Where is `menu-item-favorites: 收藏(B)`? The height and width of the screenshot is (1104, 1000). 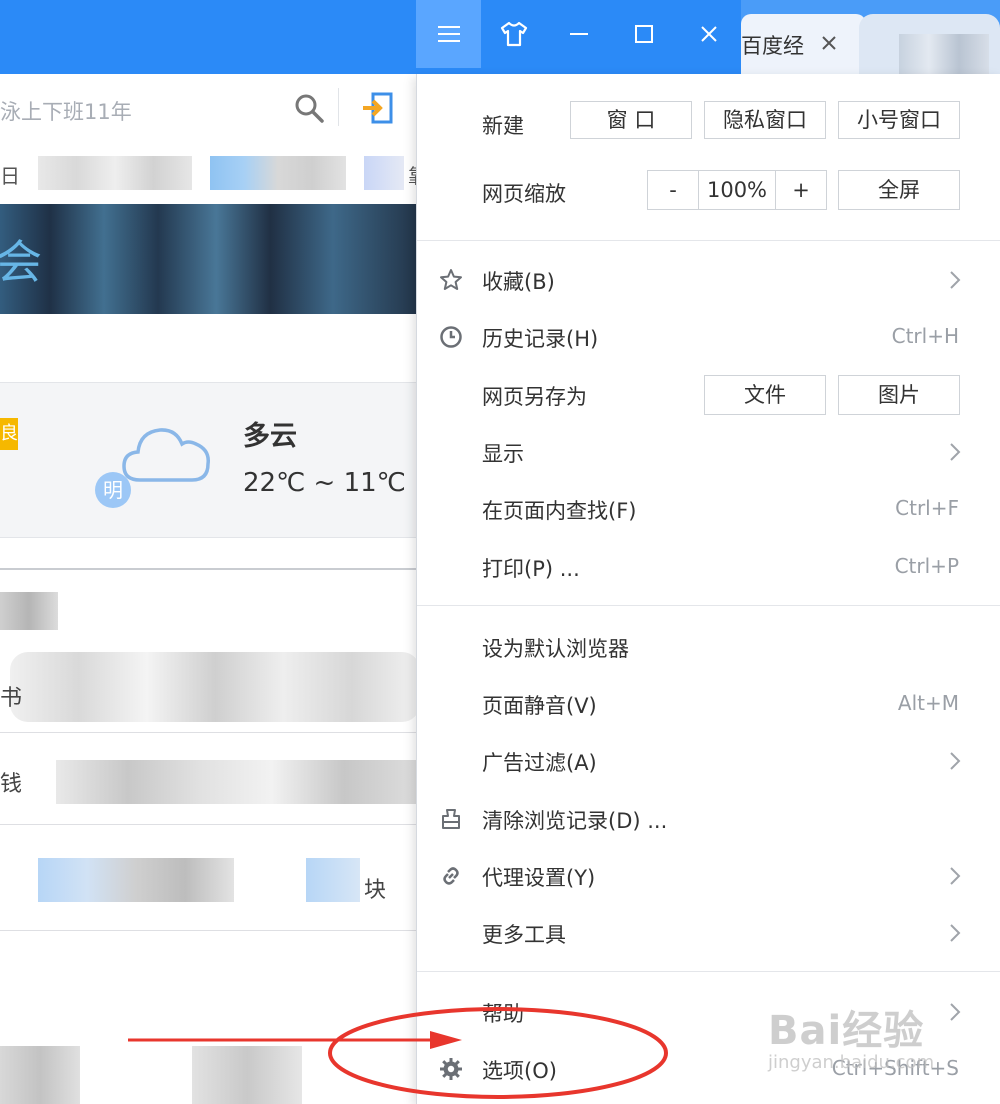
menu-item-favorites: 收藏(B) is located at coordinates (708, 280).